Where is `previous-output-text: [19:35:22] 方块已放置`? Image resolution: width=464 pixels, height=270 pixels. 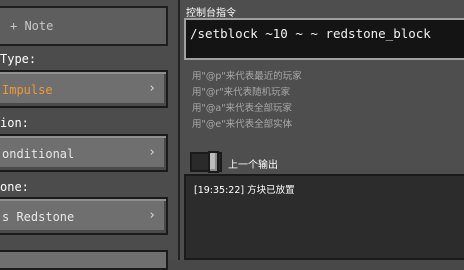 previous-output-text: [19:35:22] 方块已放置 is located at coordinates (244, 190).